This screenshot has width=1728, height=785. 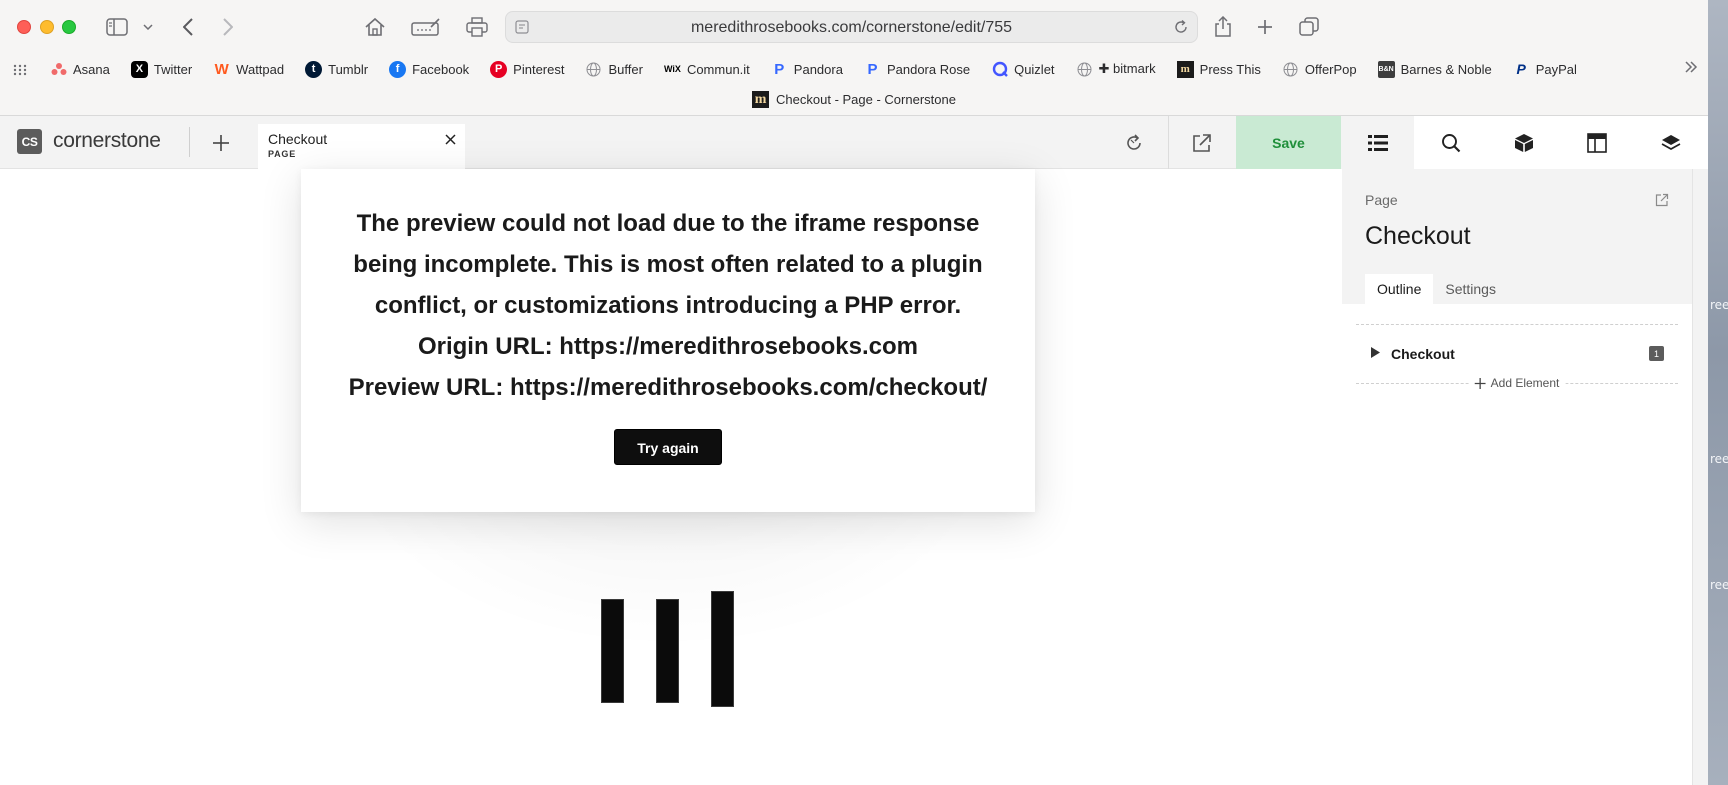 I want to click on panel-title: Checkout, so click(x=1418, y=236).